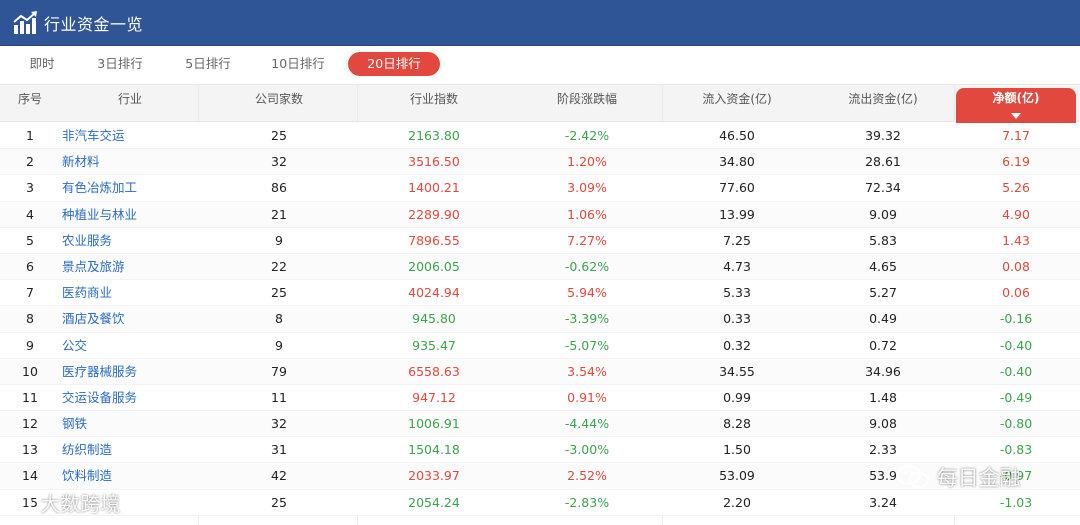 This screenshot has width=1080, height=525. What do you see at coordinates (737, 162) in the screenshot?
I see `cell-inflow: 34.80` at bounding box center [737, 162].